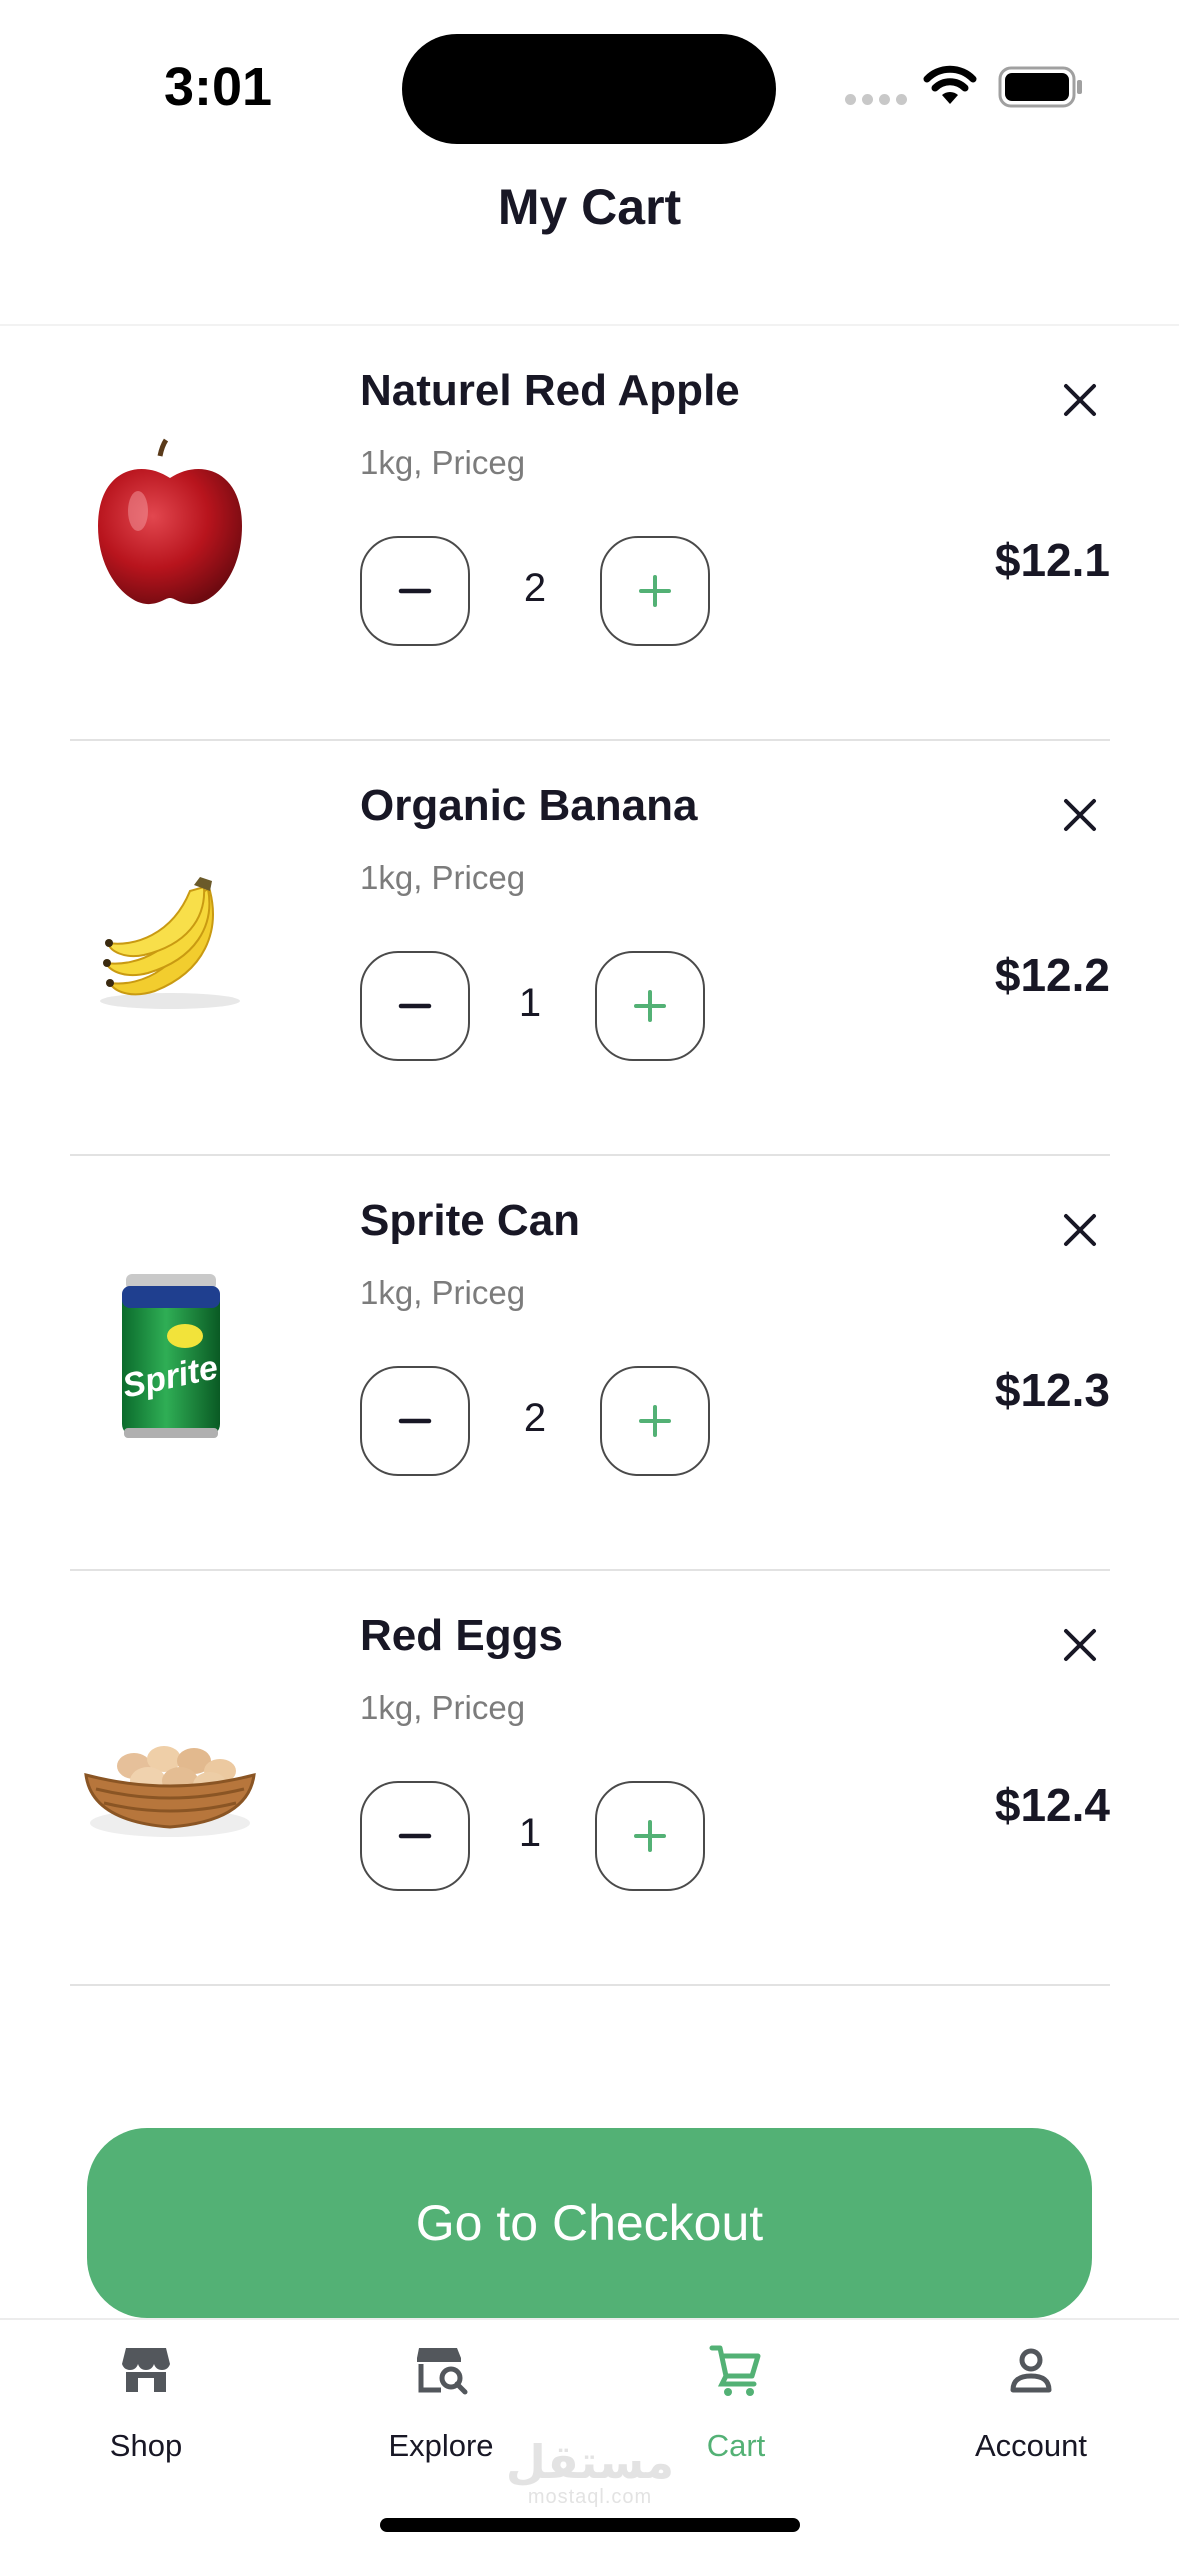  Describe the element at coordinates (442, 2371) in the screenshot. I see `explore-icon` at that location.